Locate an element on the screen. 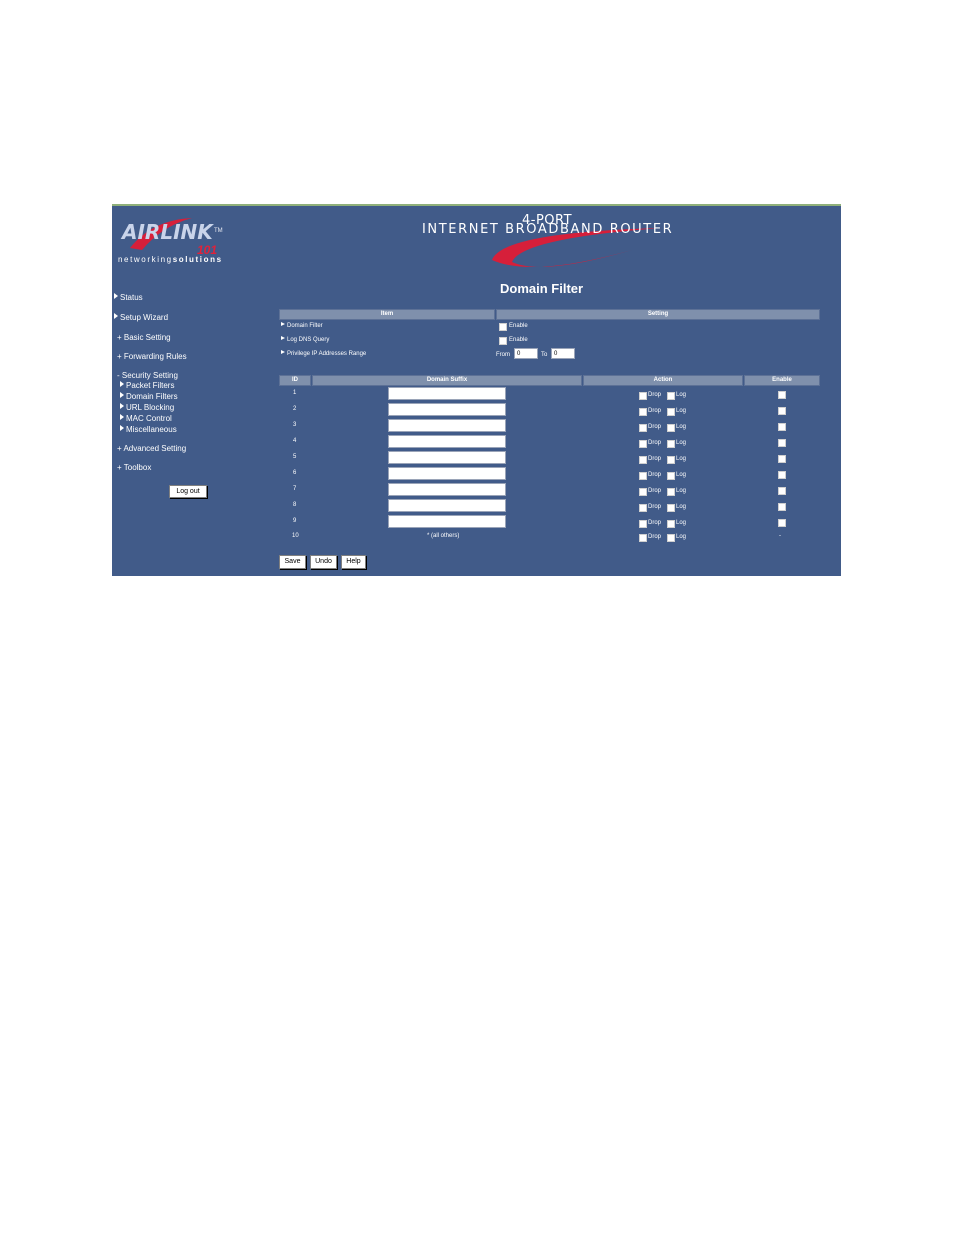 The width and height of the screenshot is (954, 1235). rule-suffix-all-others: * (all others) is located at coordinates (443, 536).